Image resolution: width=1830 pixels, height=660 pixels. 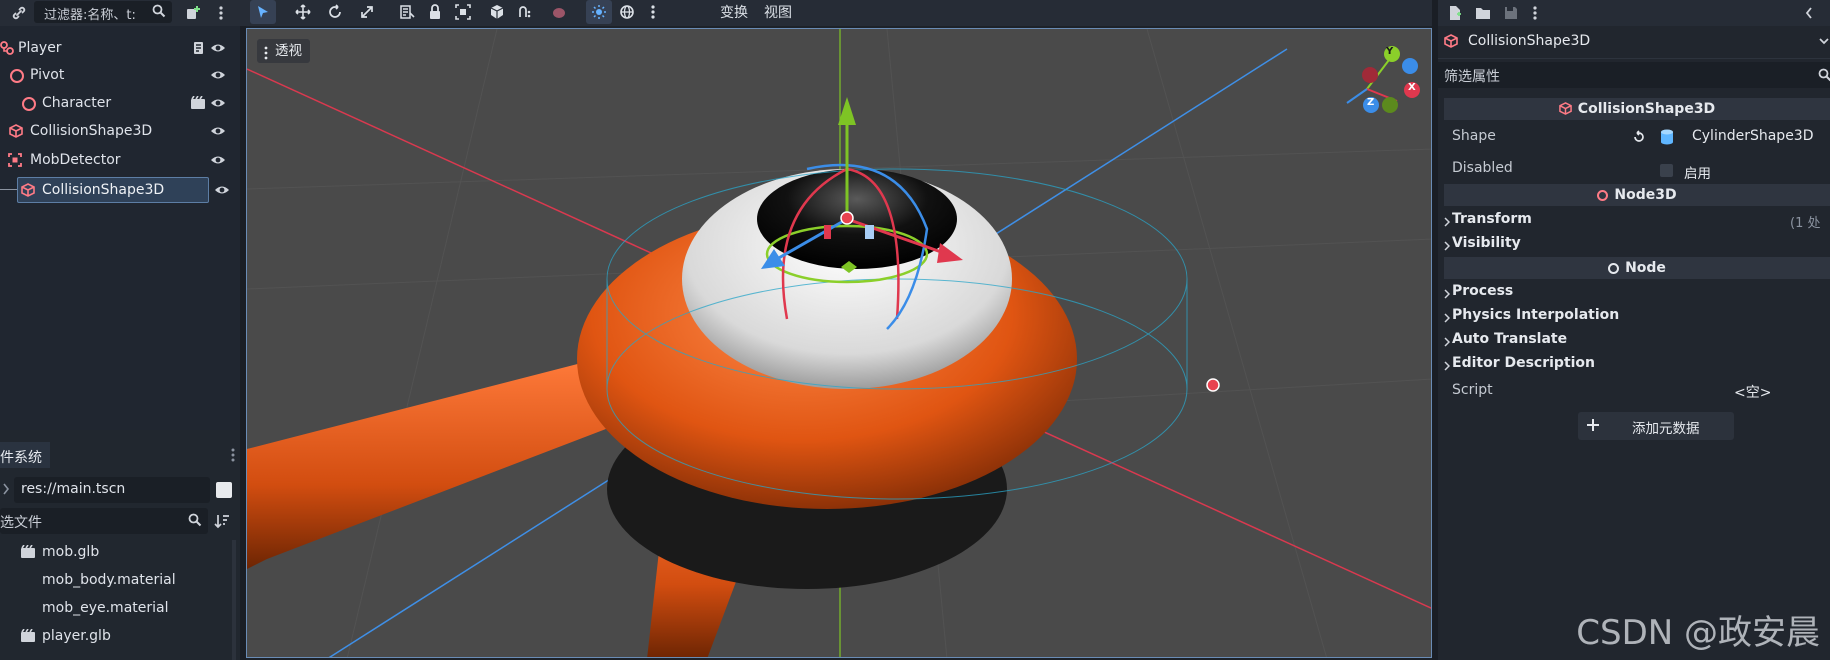 I want to click on gizmo-y-label: Y, so click(x=1389, y=51).